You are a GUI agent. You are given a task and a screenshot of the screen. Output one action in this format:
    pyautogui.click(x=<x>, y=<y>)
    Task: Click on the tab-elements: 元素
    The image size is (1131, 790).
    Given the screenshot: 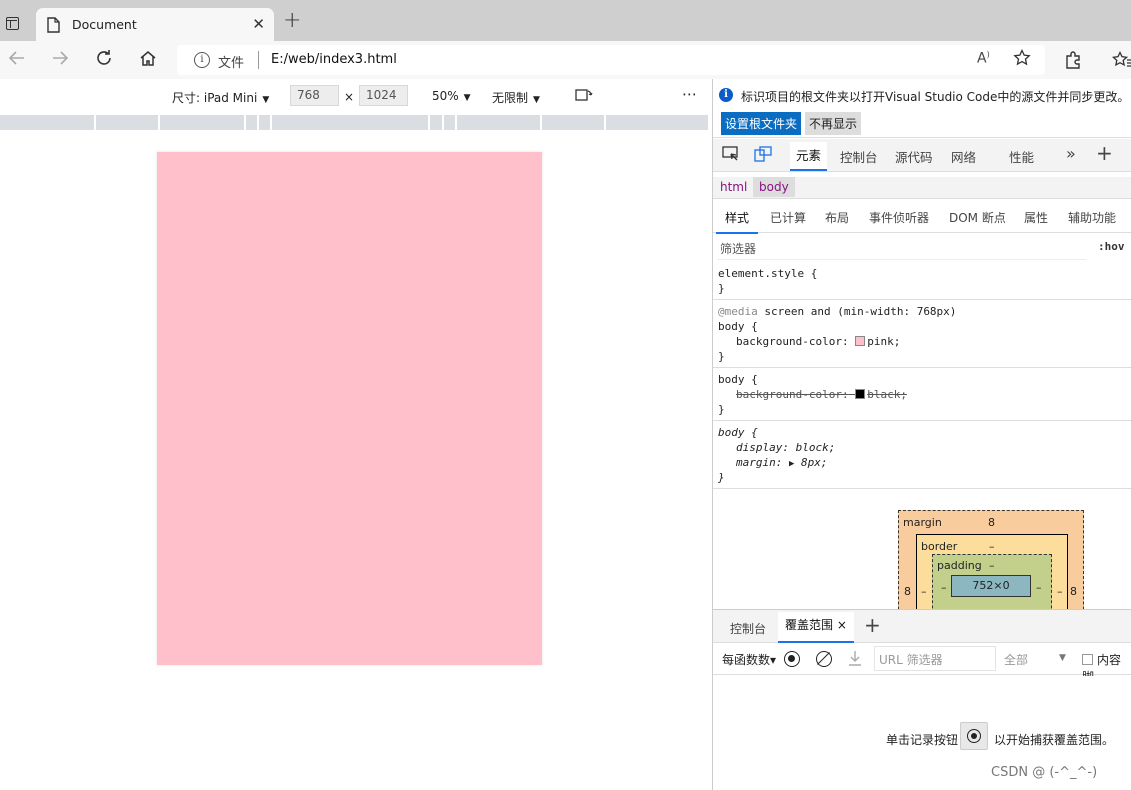 What is the action you would take?
    pyautogui.click(x=809, y=156)
    